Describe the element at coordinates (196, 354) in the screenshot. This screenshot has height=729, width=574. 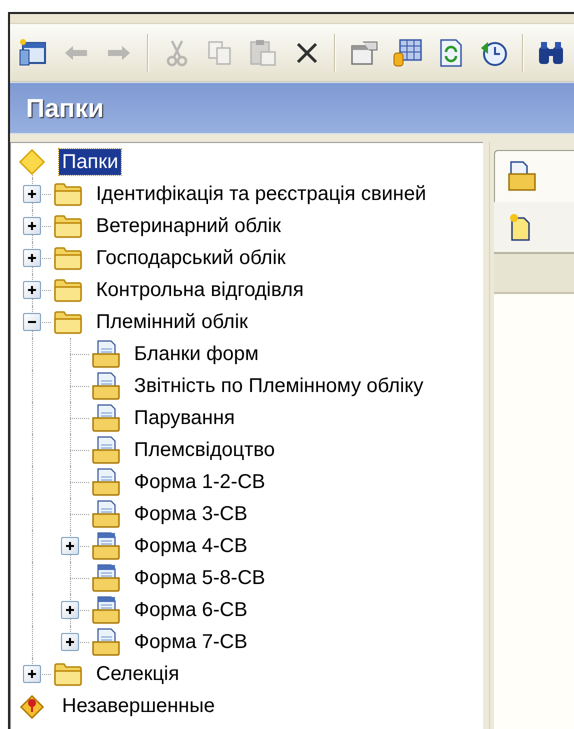
I see `tree-item: Бланки форм` at that location.